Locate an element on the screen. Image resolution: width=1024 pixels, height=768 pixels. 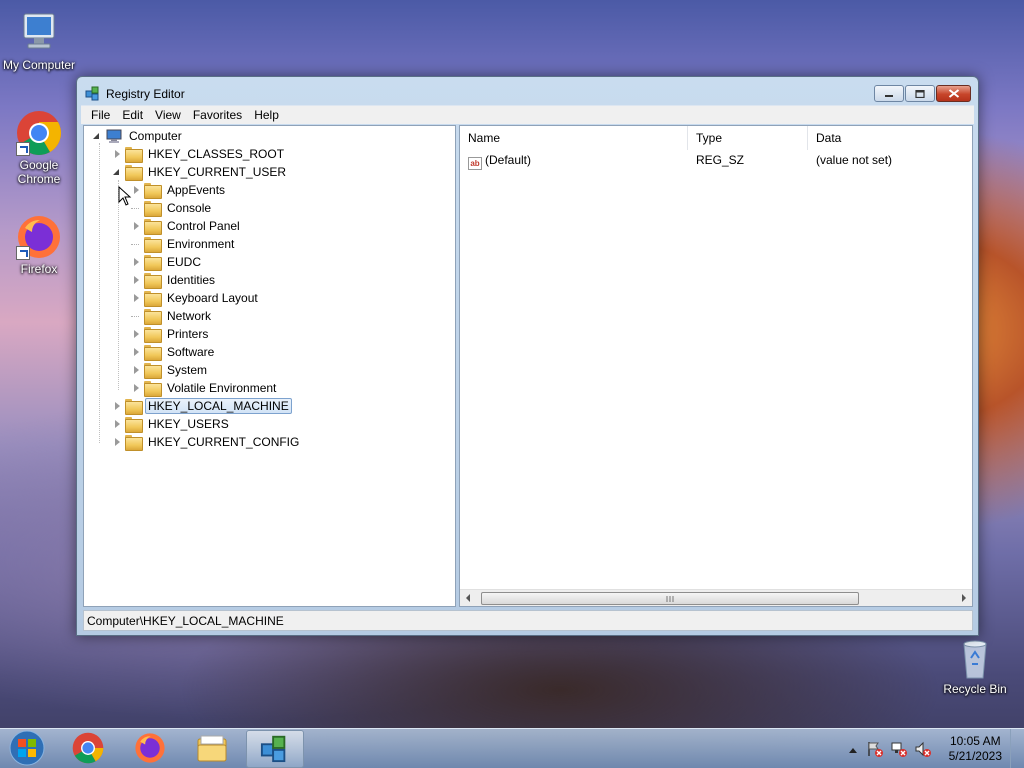
tree-node-control-panel: Control Panel is located at coordinates (187, 226).